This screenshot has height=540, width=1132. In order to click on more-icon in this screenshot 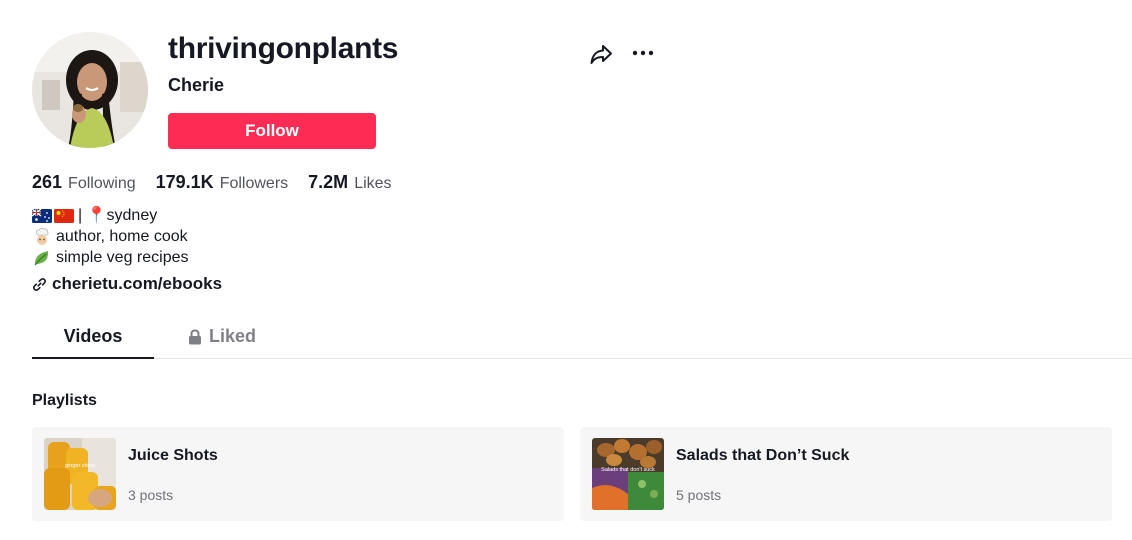, I will do `click(643, 53)`.